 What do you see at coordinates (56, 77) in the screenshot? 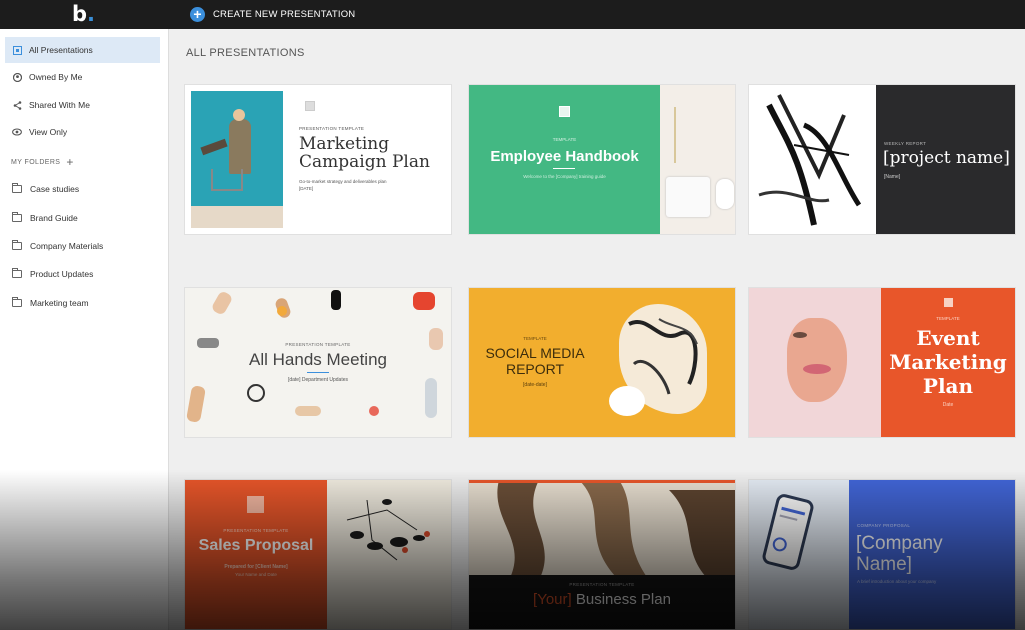
I see `sidebar-item-label: Owned By Me` at bounding box center [56, 77].